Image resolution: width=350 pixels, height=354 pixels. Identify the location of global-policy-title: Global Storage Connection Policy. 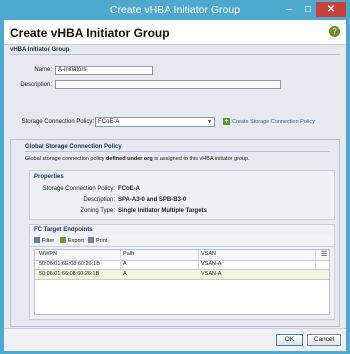
(73, 147).